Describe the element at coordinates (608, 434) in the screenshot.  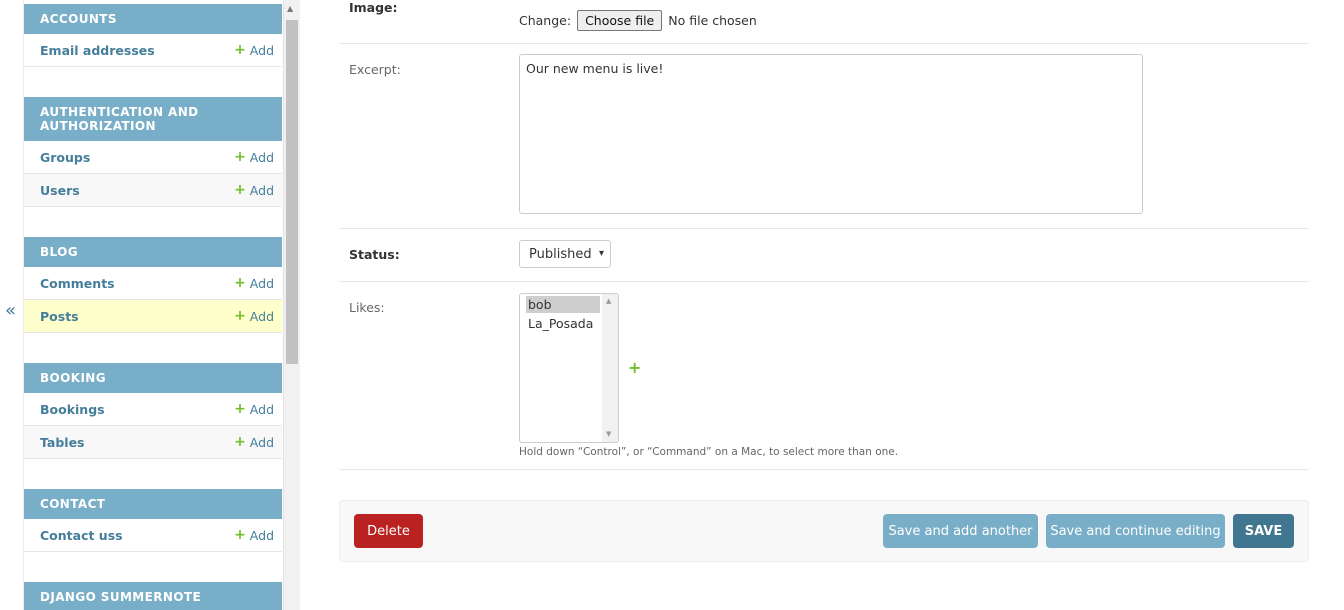
I see `scroll-down-arrow-icon: ▼` at that location.